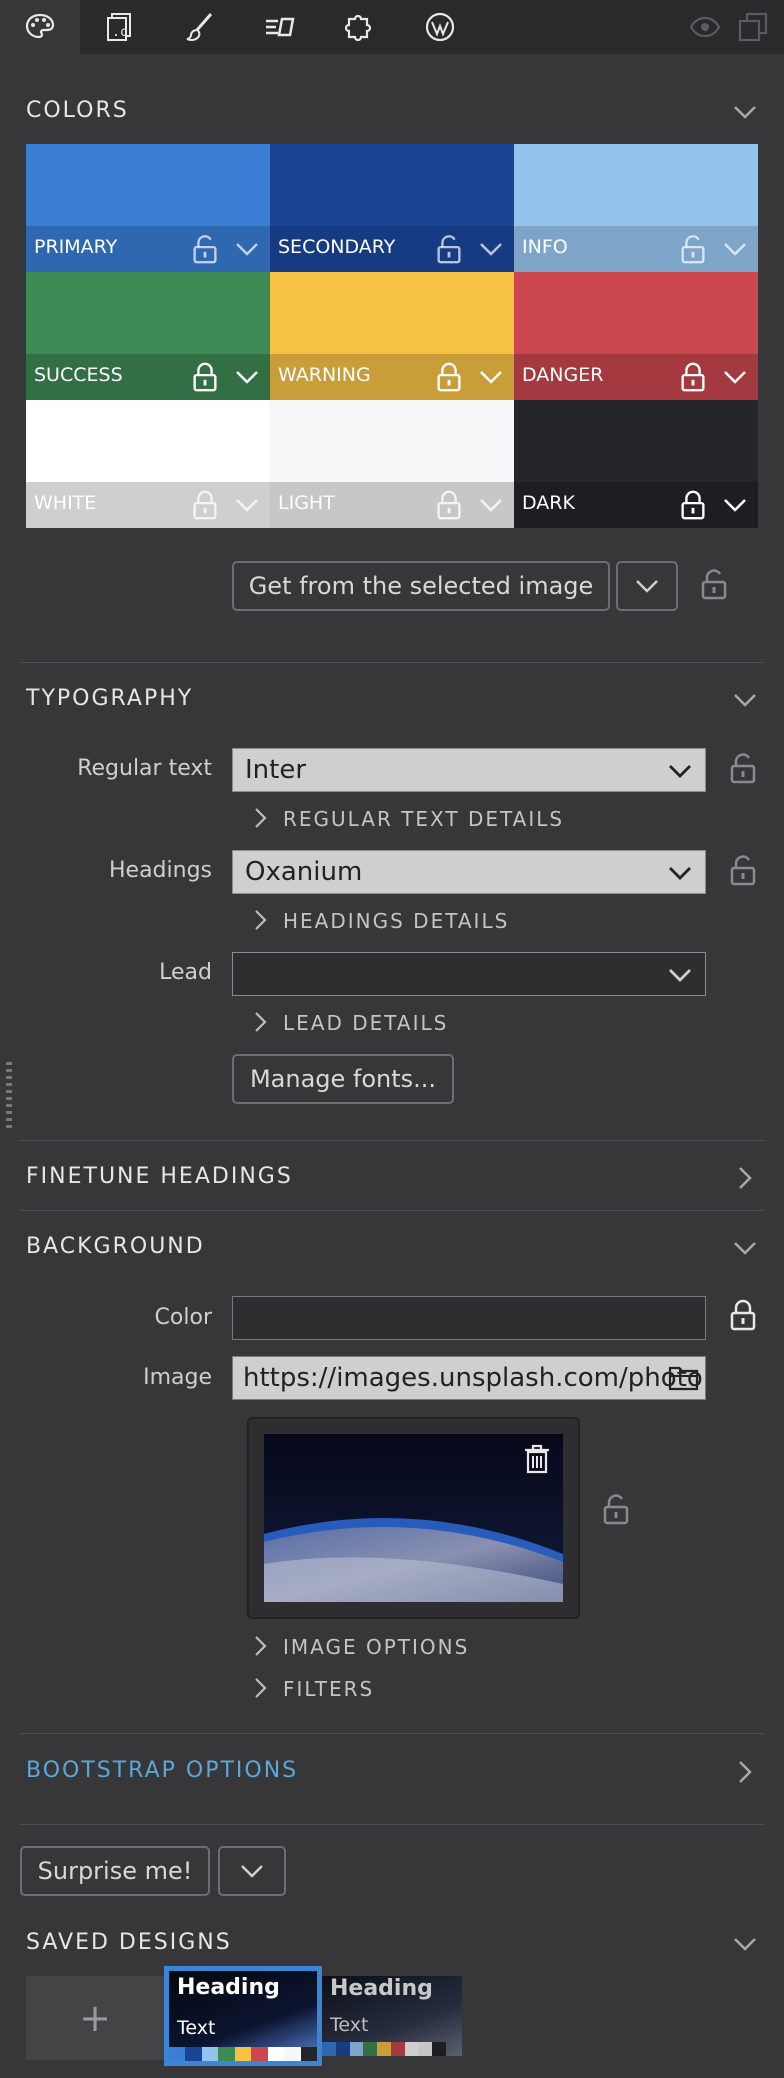  What do you see at coordinates (396, 921) in the screenshot?
I see `headings-details-toggle: HEADINGS DETAILS` at bounding box center [396, 921].